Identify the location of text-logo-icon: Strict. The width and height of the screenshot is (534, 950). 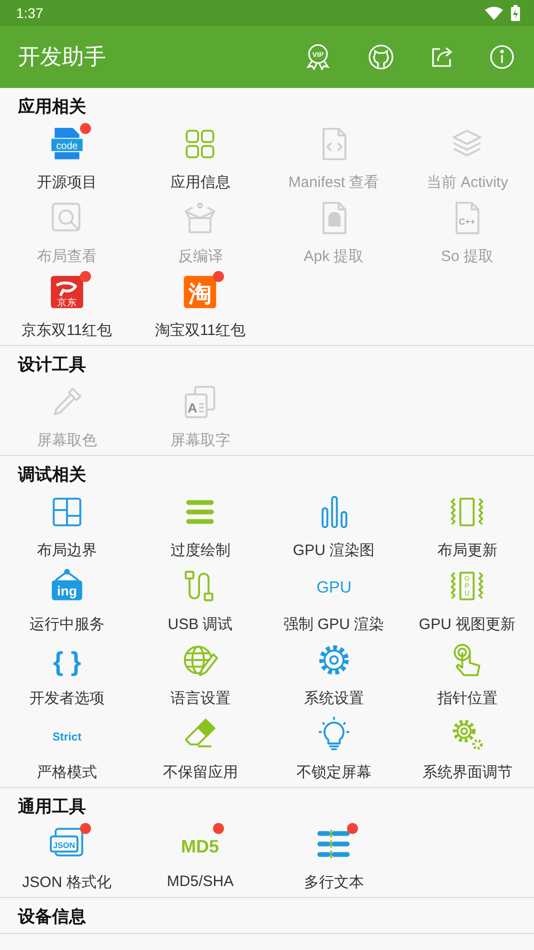
(67, 734).